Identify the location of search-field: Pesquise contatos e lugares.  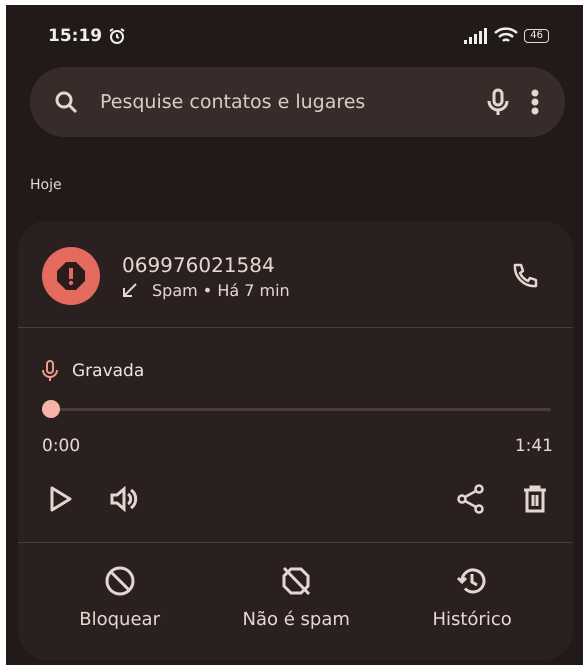
(297, 102).